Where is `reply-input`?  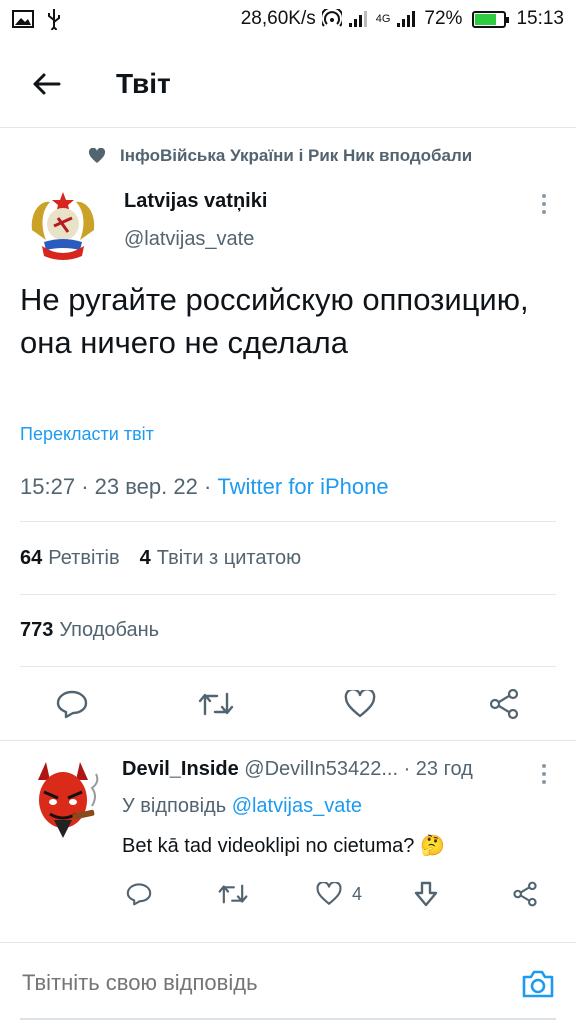
reply-input is located at coordinates (232, 983).